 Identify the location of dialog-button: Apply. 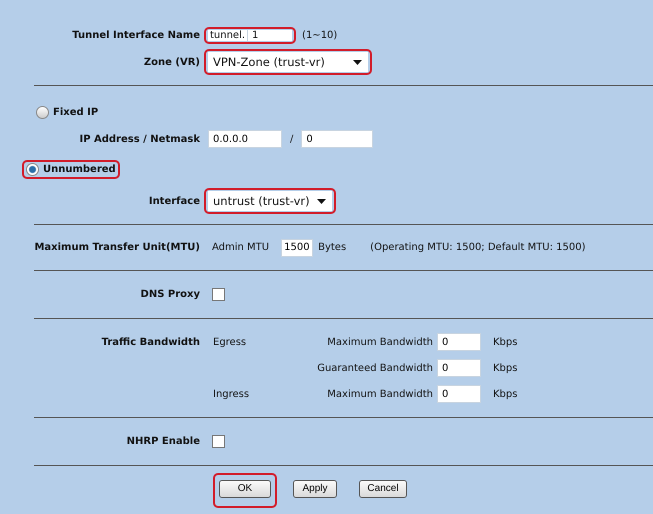
(315, 489).